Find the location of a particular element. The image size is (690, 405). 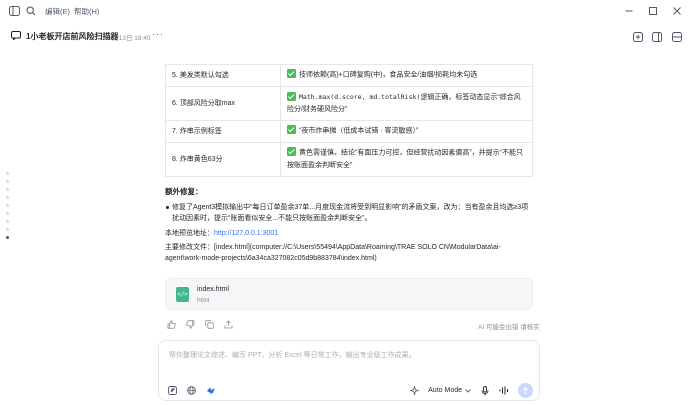

share-icon is located at coordinates (228, 324).